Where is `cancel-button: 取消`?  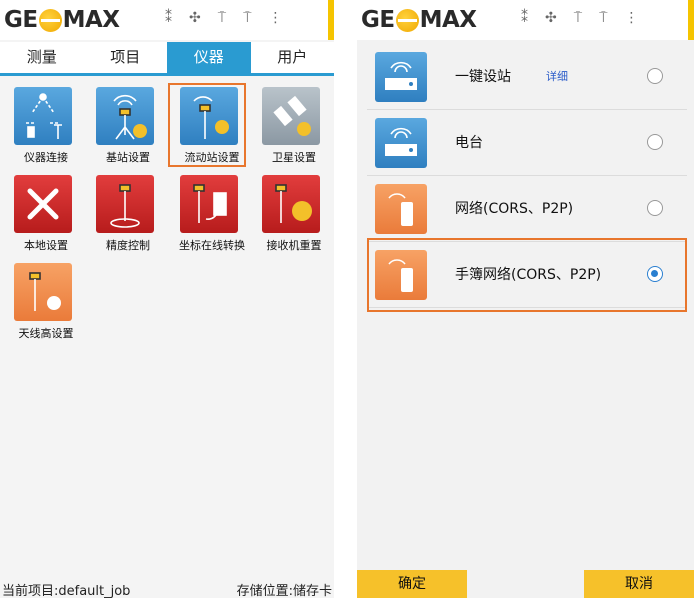
cancel-button: 取消 is located at coordinates (639, 584).